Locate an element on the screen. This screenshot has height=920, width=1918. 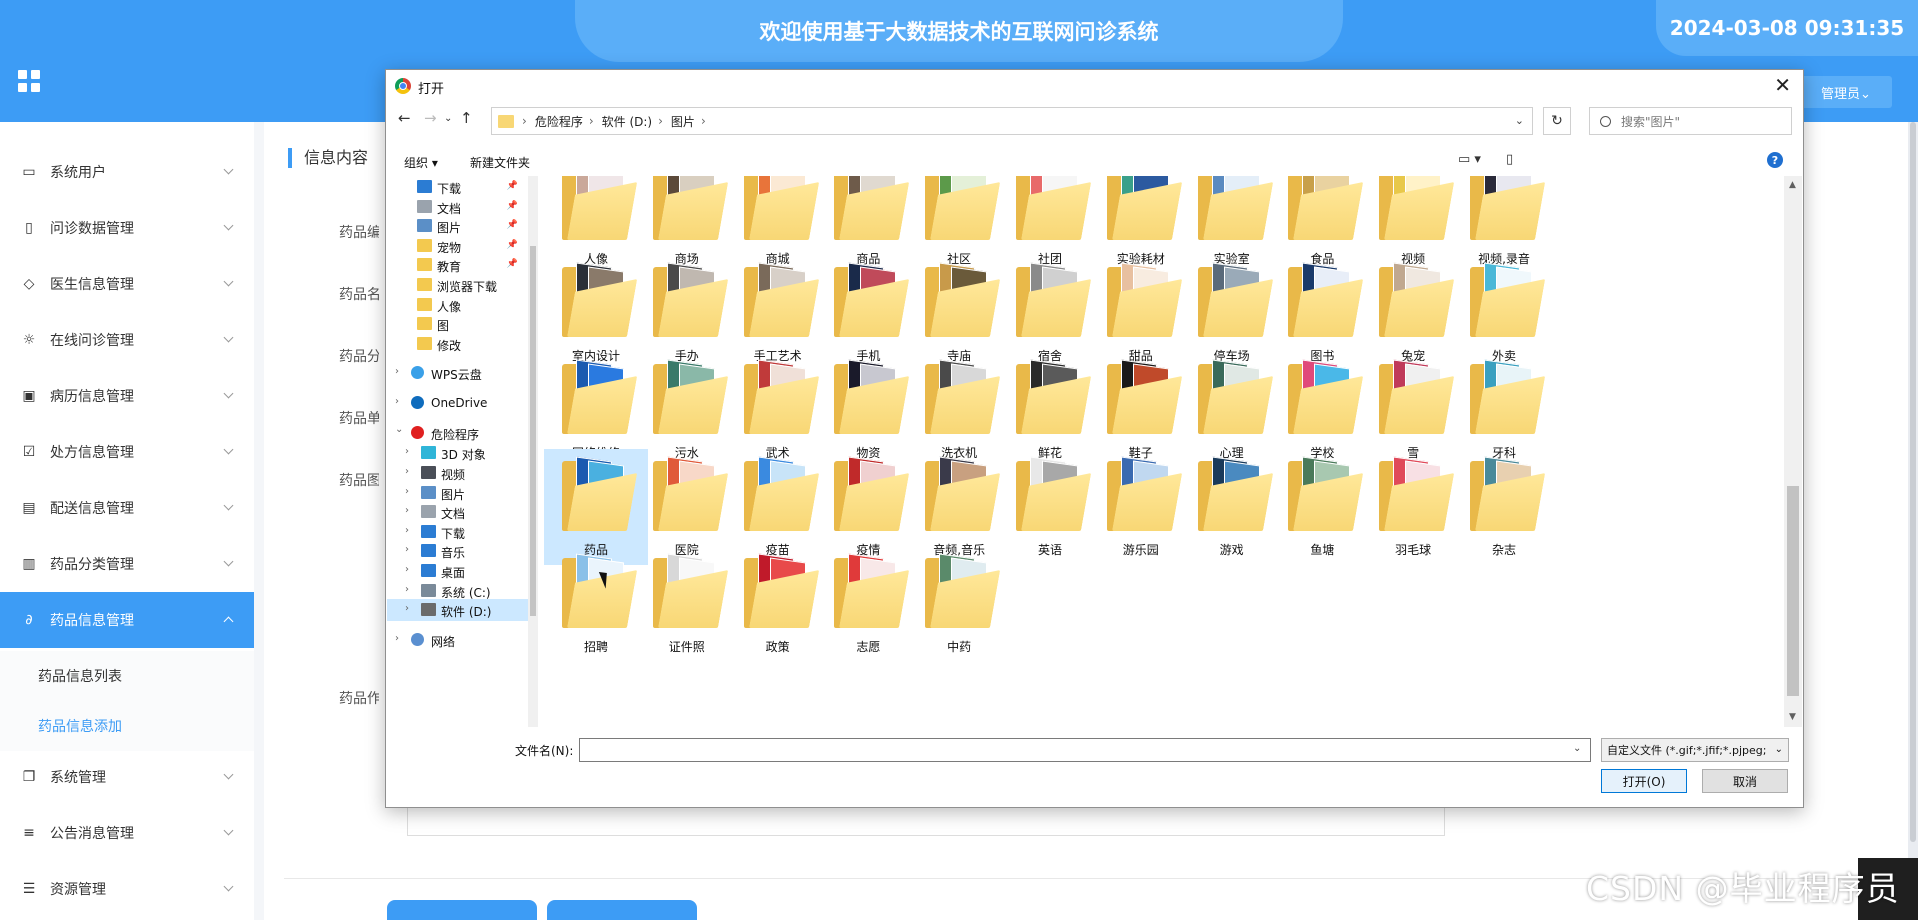
tree-scrollbar is located at coordinates (533, 451).